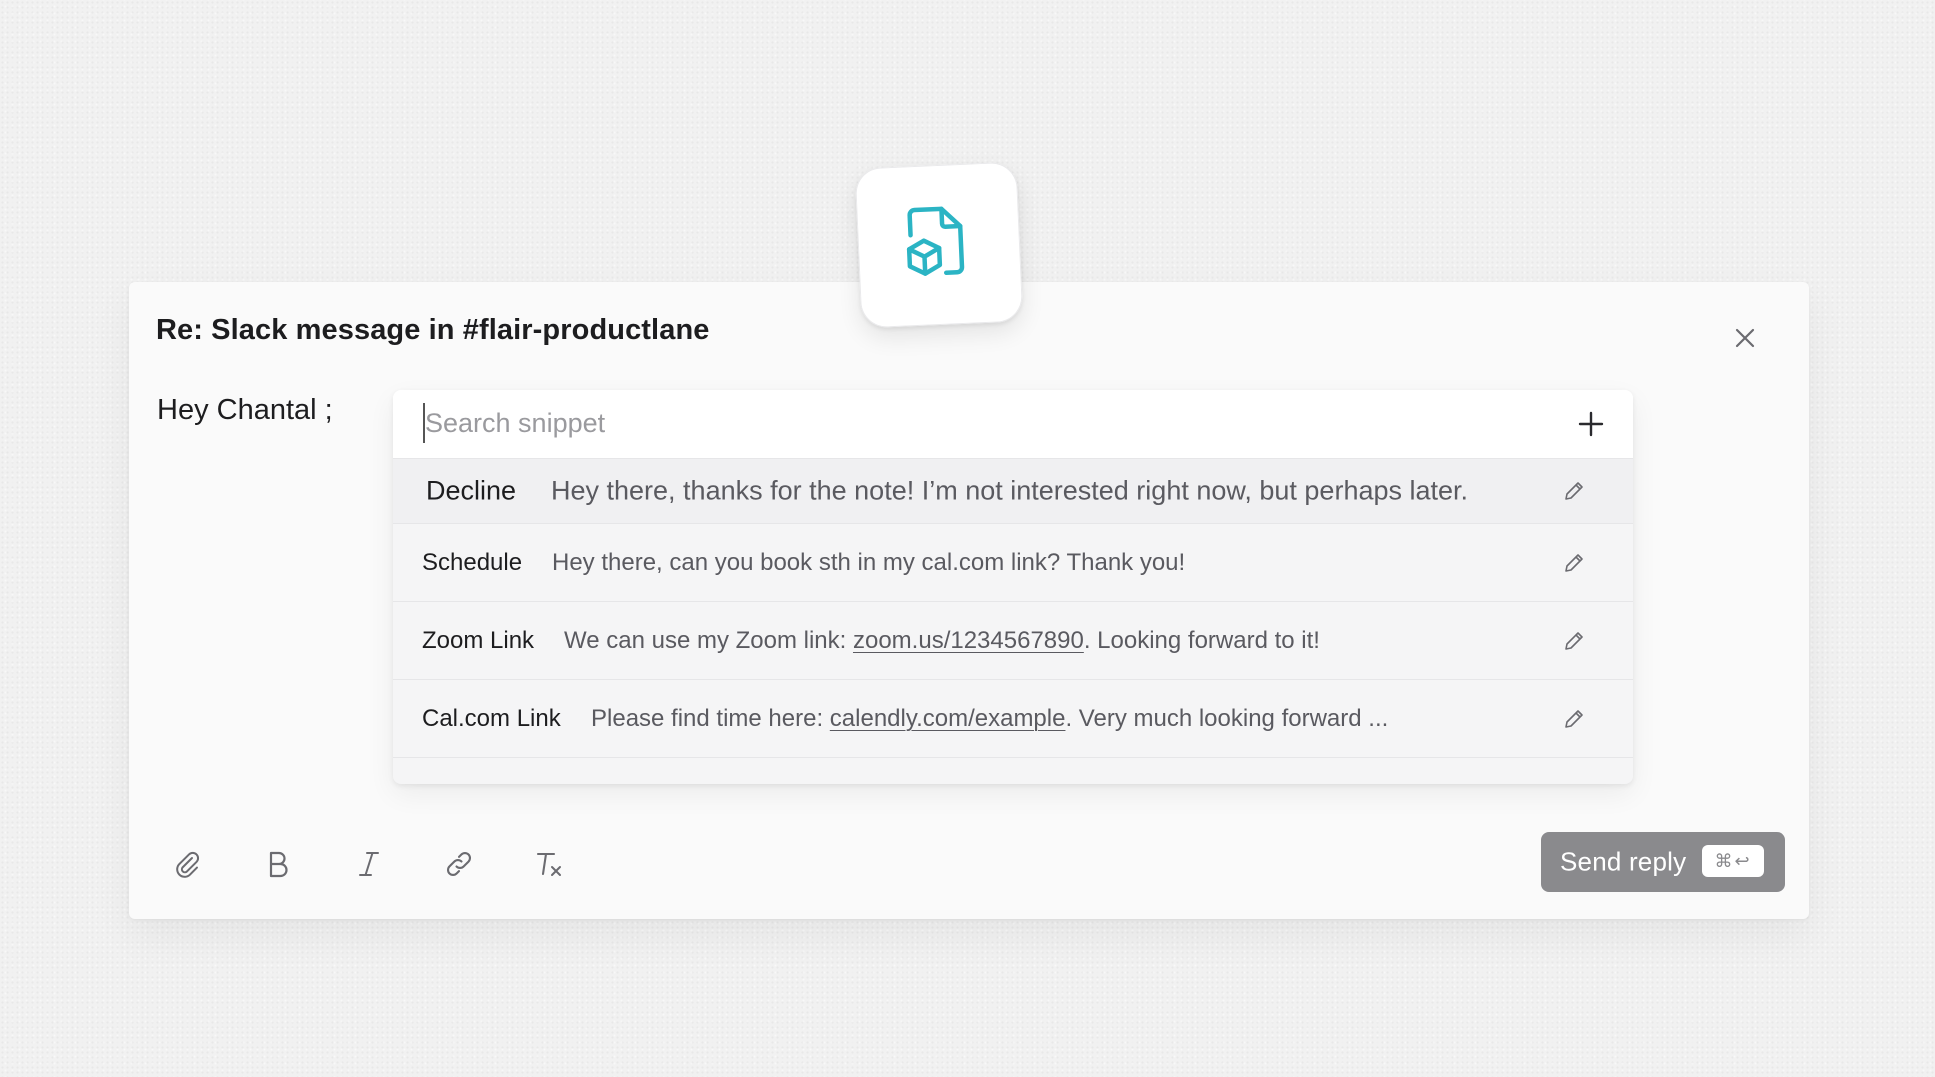 Image resolution: width=1935 pixels, height=1077 pixels. What do you see at coordinates (478, 640) in the screenshot?
I see `snippet-name: Zoom Link` at bounding box center [478, 640].